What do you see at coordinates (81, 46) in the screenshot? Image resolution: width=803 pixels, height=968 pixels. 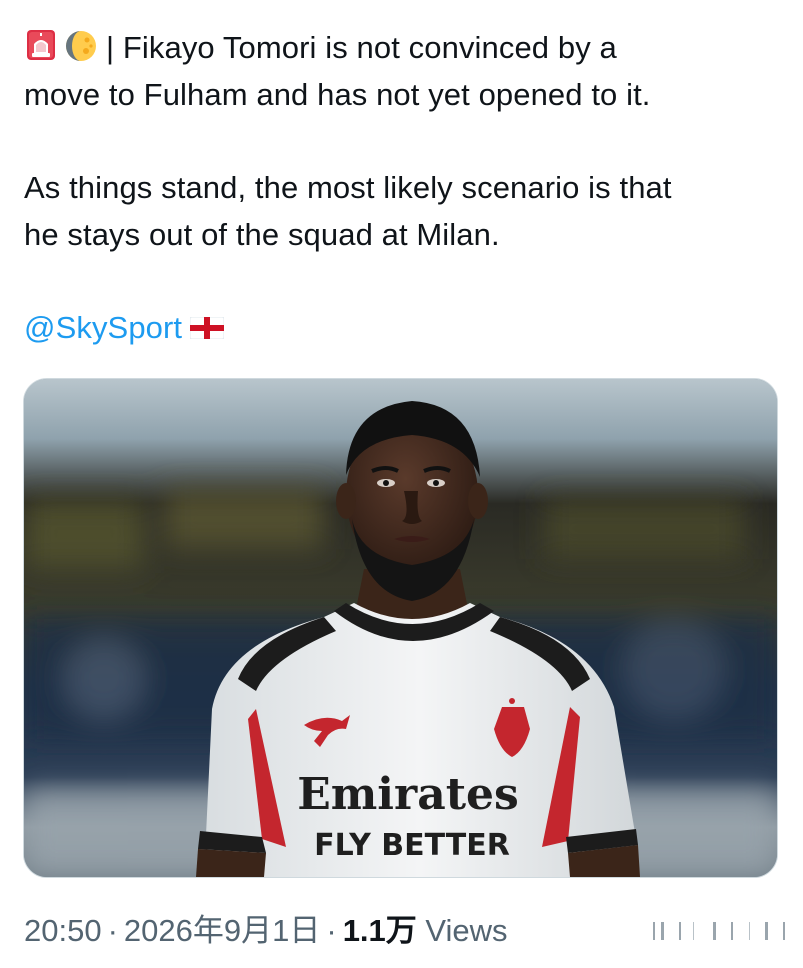 I see `waning-moon-emoji-icon` at bounding box center [81, 46].